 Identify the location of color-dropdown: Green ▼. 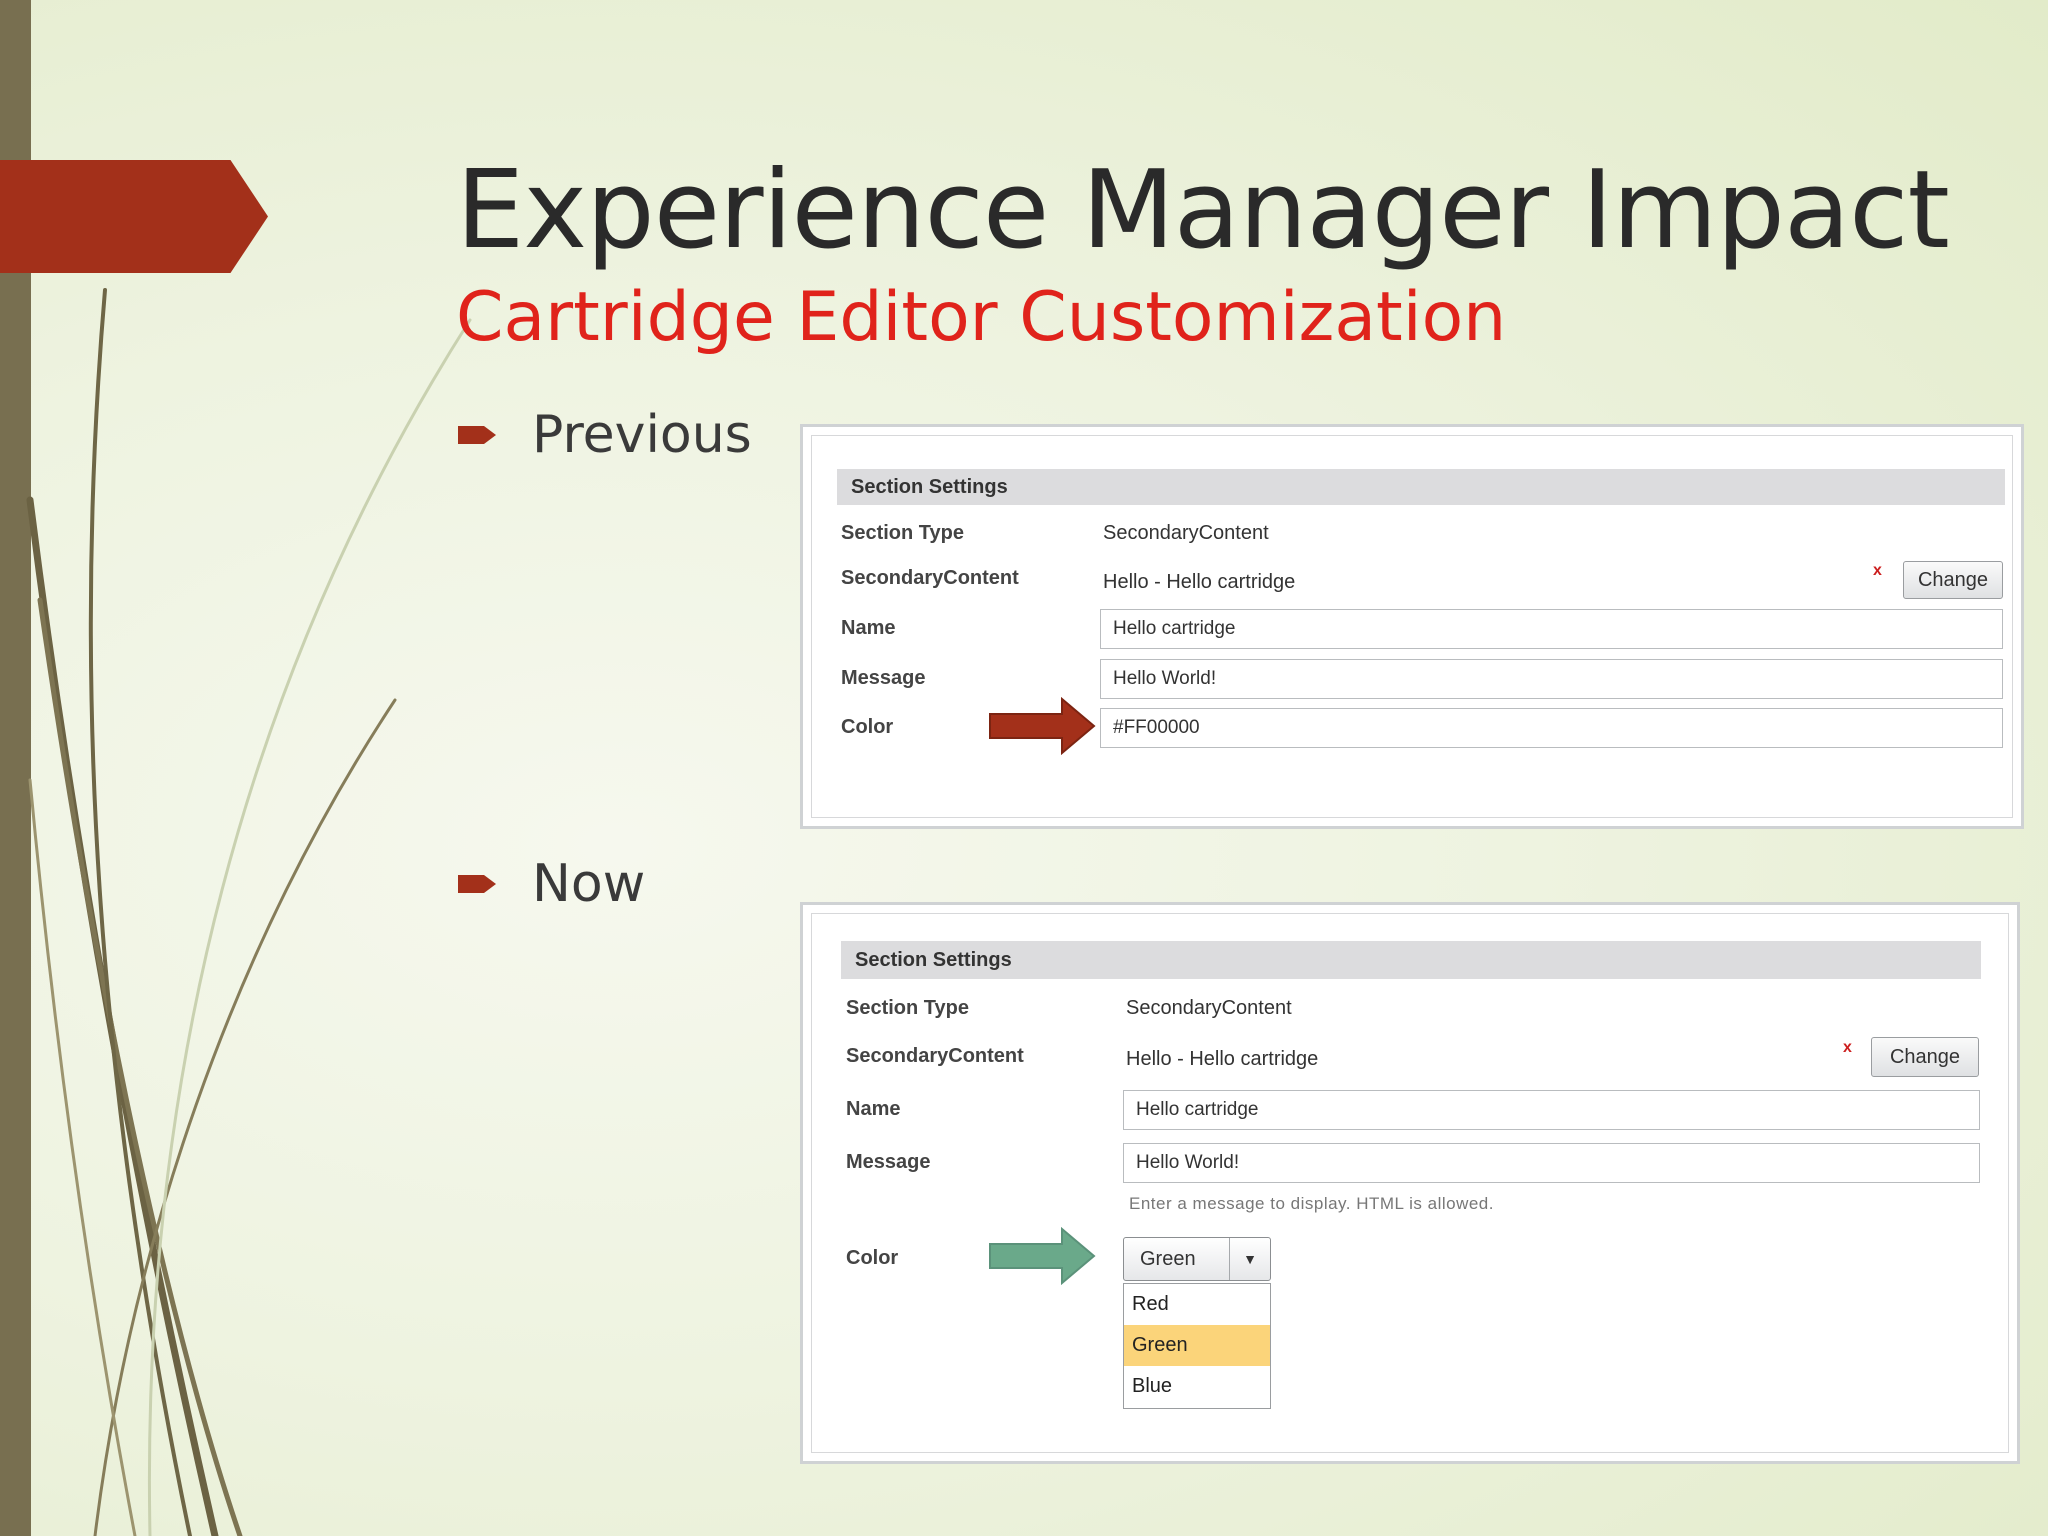
(1197, 1259).